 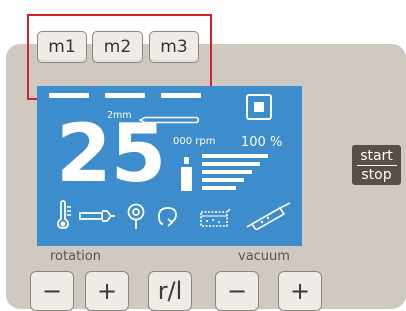 What do you see at coordinates (262, 142) in the screenshot?
I see `power-percent: 100 %` at bounding box center [262, 142].